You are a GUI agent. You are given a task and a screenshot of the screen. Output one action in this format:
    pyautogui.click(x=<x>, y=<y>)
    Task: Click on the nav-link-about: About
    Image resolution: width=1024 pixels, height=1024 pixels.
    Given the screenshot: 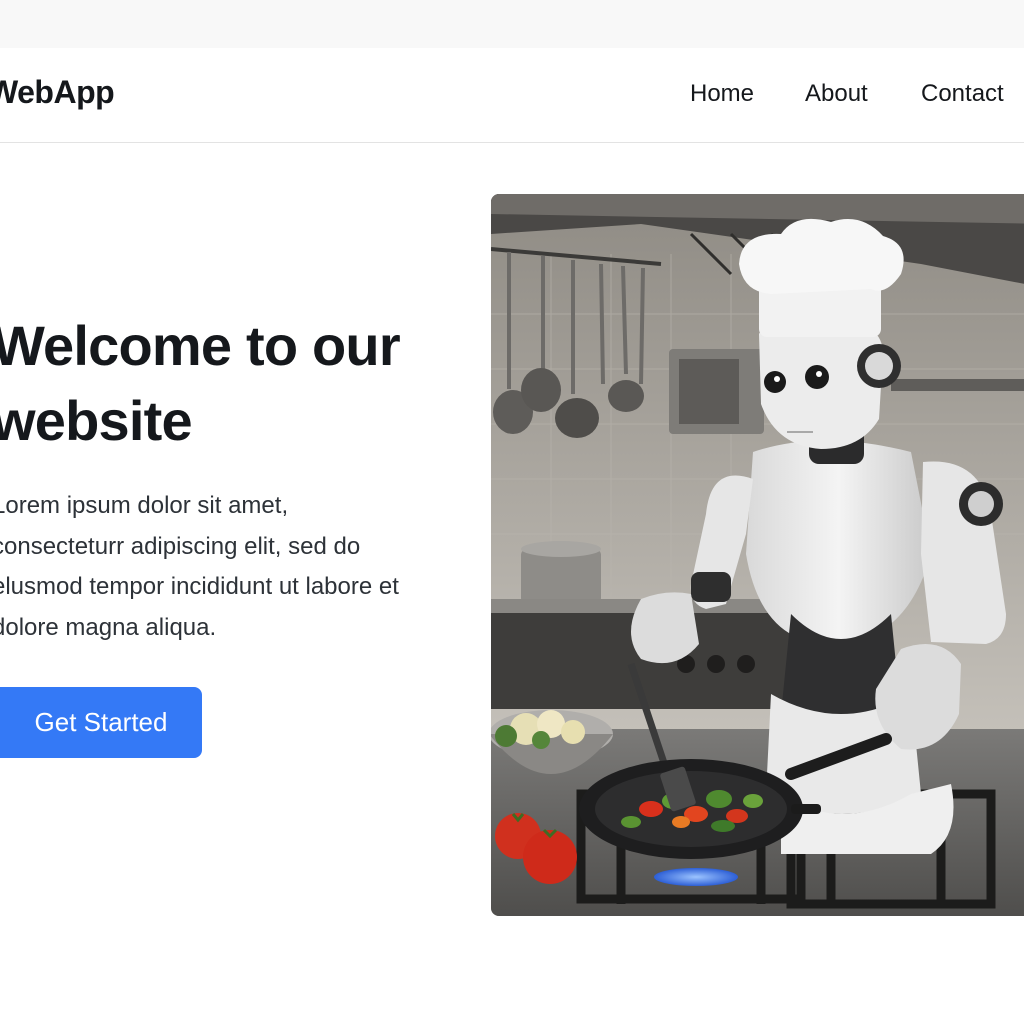 What is the action you would take?
    pyautogui.click(x=836, y=94)
    